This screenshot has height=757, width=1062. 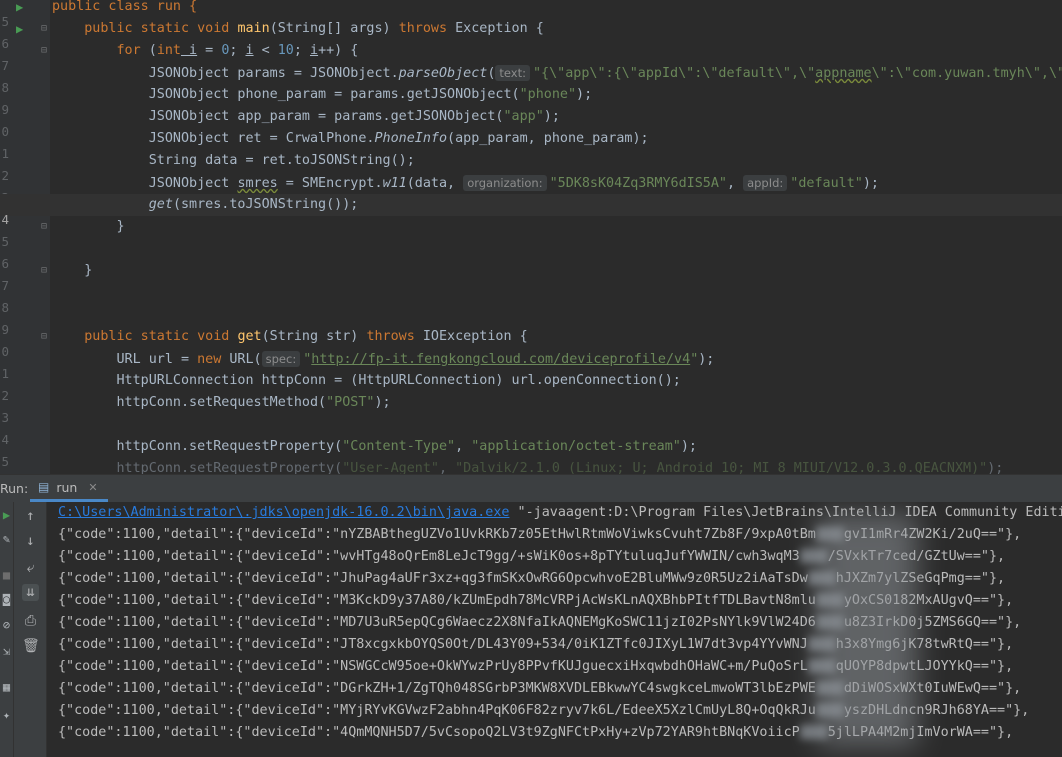 I want to click on code-line: 8, so click(x=531, y=298).